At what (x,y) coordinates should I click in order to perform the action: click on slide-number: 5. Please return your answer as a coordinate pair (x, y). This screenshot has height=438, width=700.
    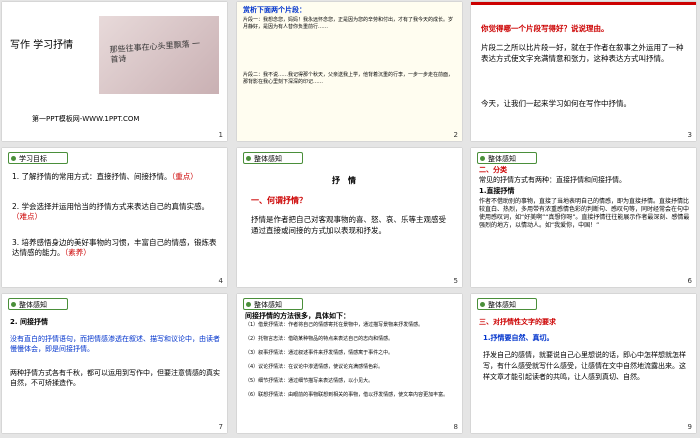
    Looking at the image, I should click on (455, 281).